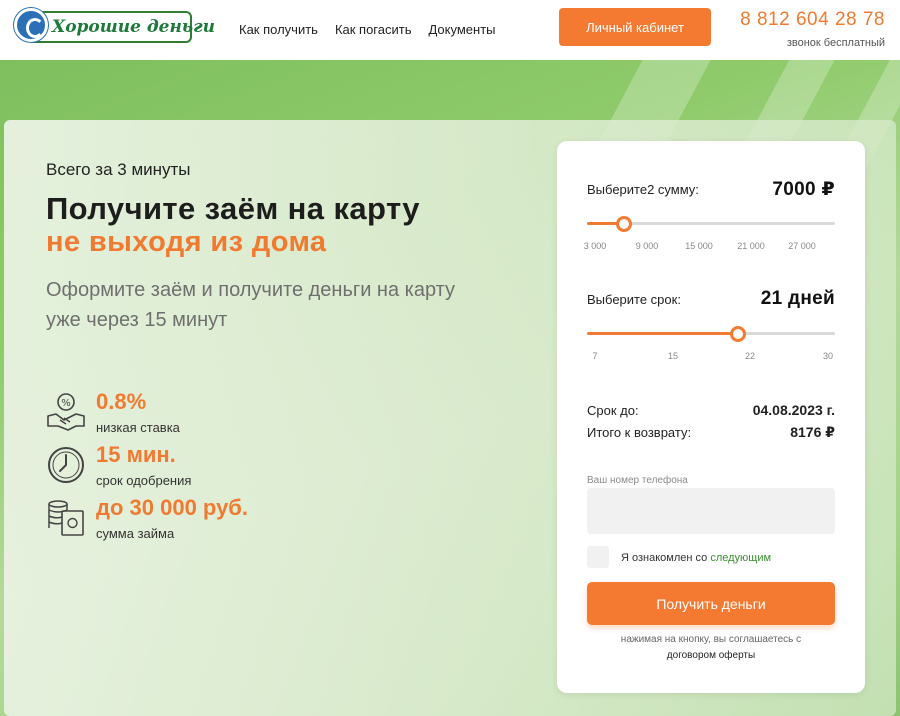 This screenshot has height=716, width=900. I want to click on term-tick: 30, so click(828, 356).